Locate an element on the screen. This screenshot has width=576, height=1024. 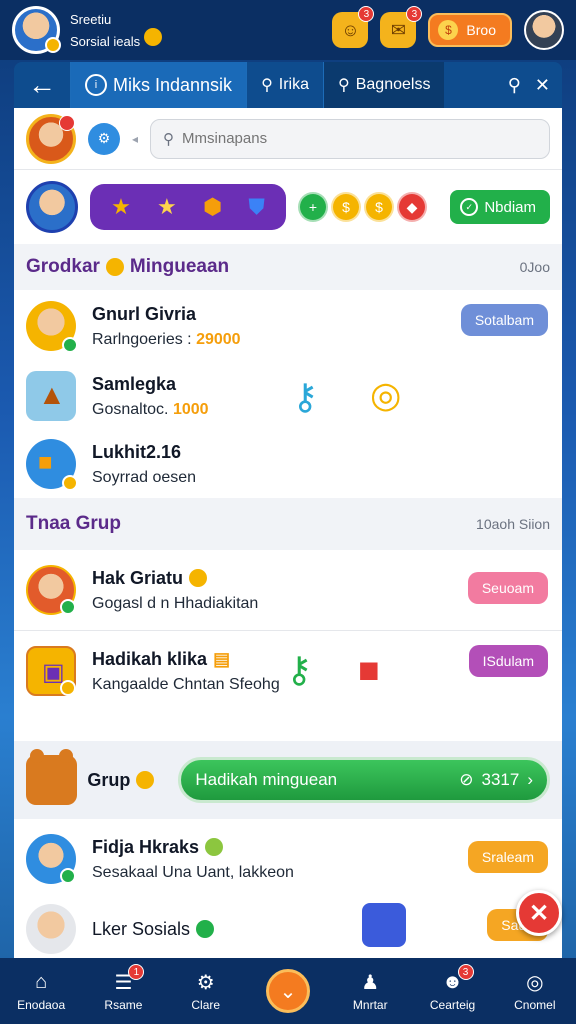
grup-action-button: Hadikah minguean ⊘ 3317 › is located at coordinates (364, 780).